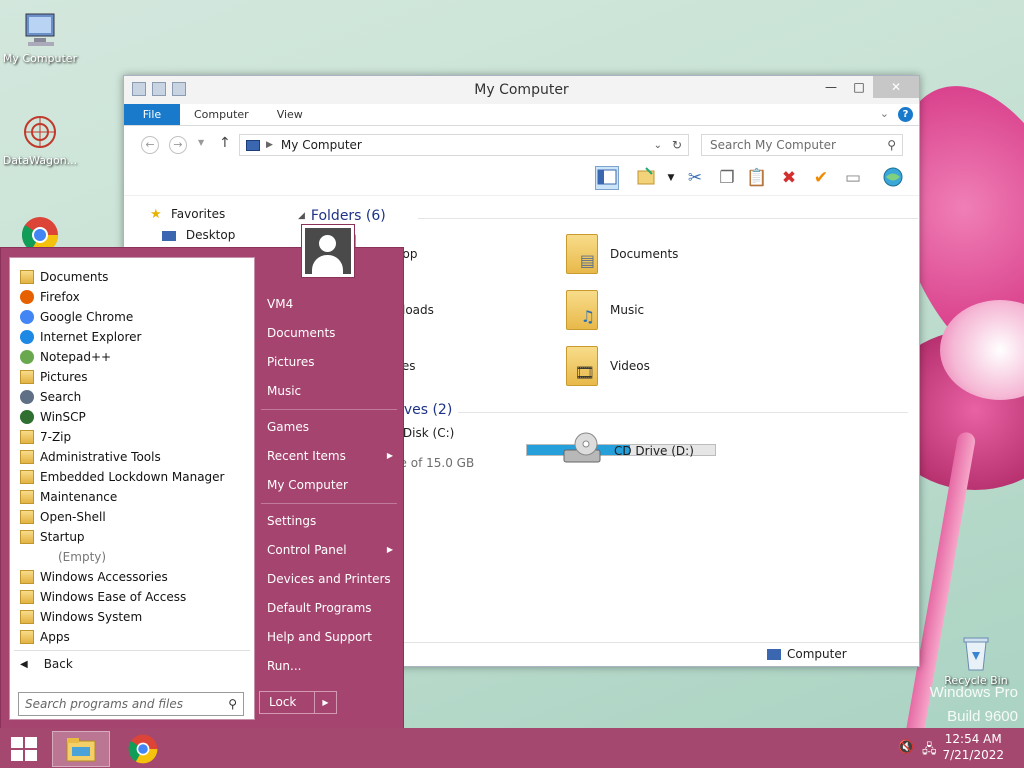 Image resolution: width=1024 pixels, height=768 pixels. What do you see at coordinates (53, 417) in the screenshot?
I see `start-program-item: WinSCP` at bounding box center [53, 417].